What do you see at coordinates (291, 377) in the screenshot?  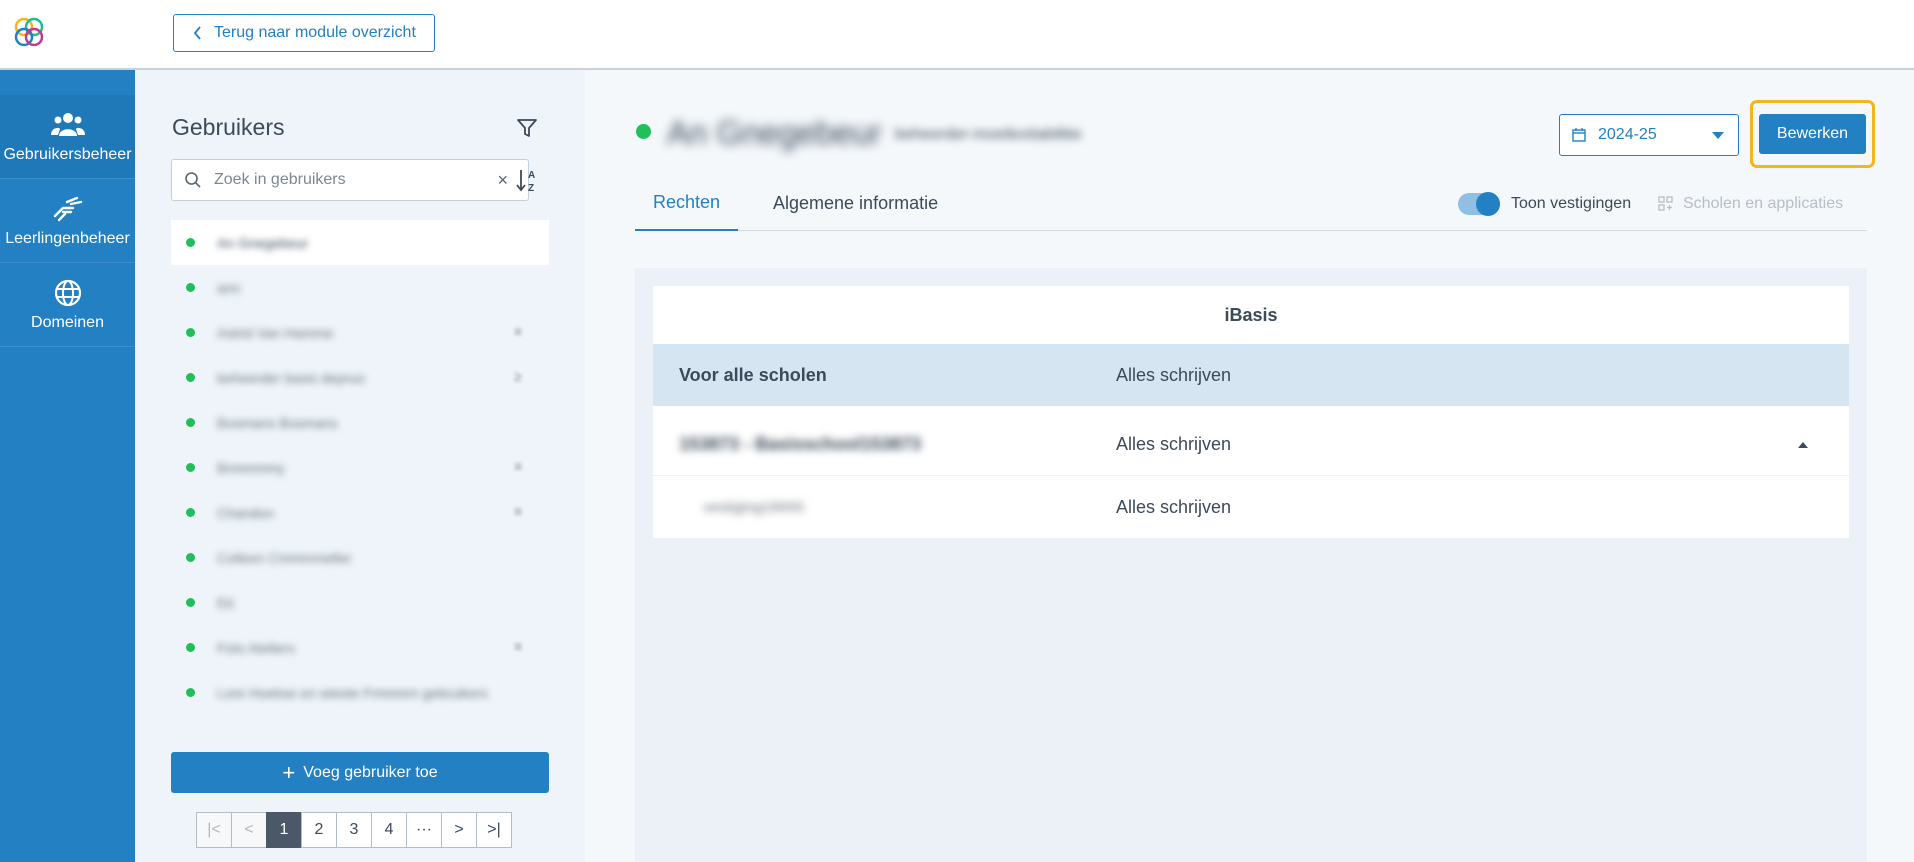 I see `user-name: beheerder basis depruo` at bounding box center [291, 377].